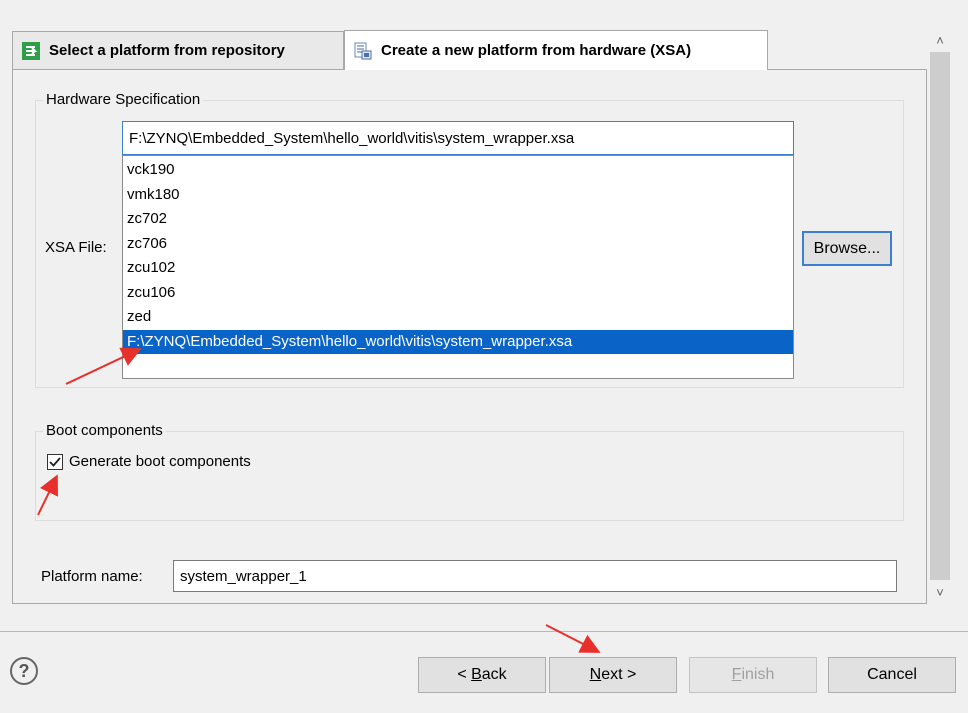 The width and height of the screenshot is (968, 713). I want to click on back-button: < Back, so click(482, 675).